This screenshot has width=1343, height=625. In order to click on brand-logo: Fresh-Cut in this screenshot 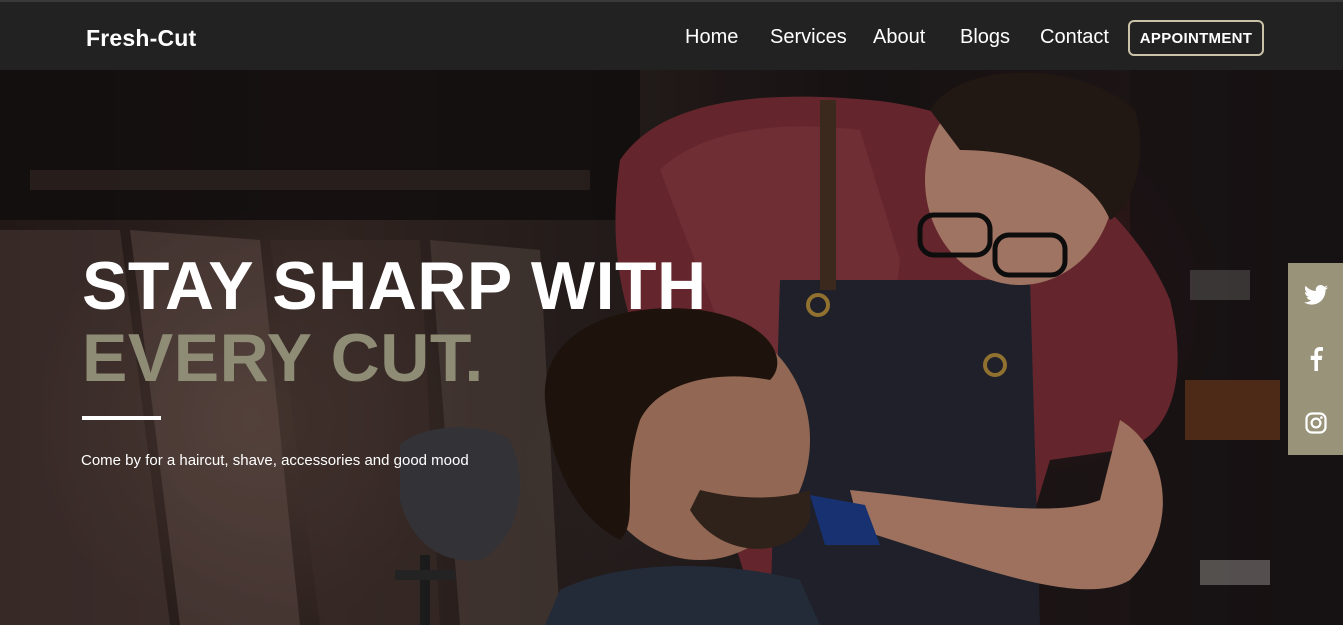, I will do `click(141, 38)`.